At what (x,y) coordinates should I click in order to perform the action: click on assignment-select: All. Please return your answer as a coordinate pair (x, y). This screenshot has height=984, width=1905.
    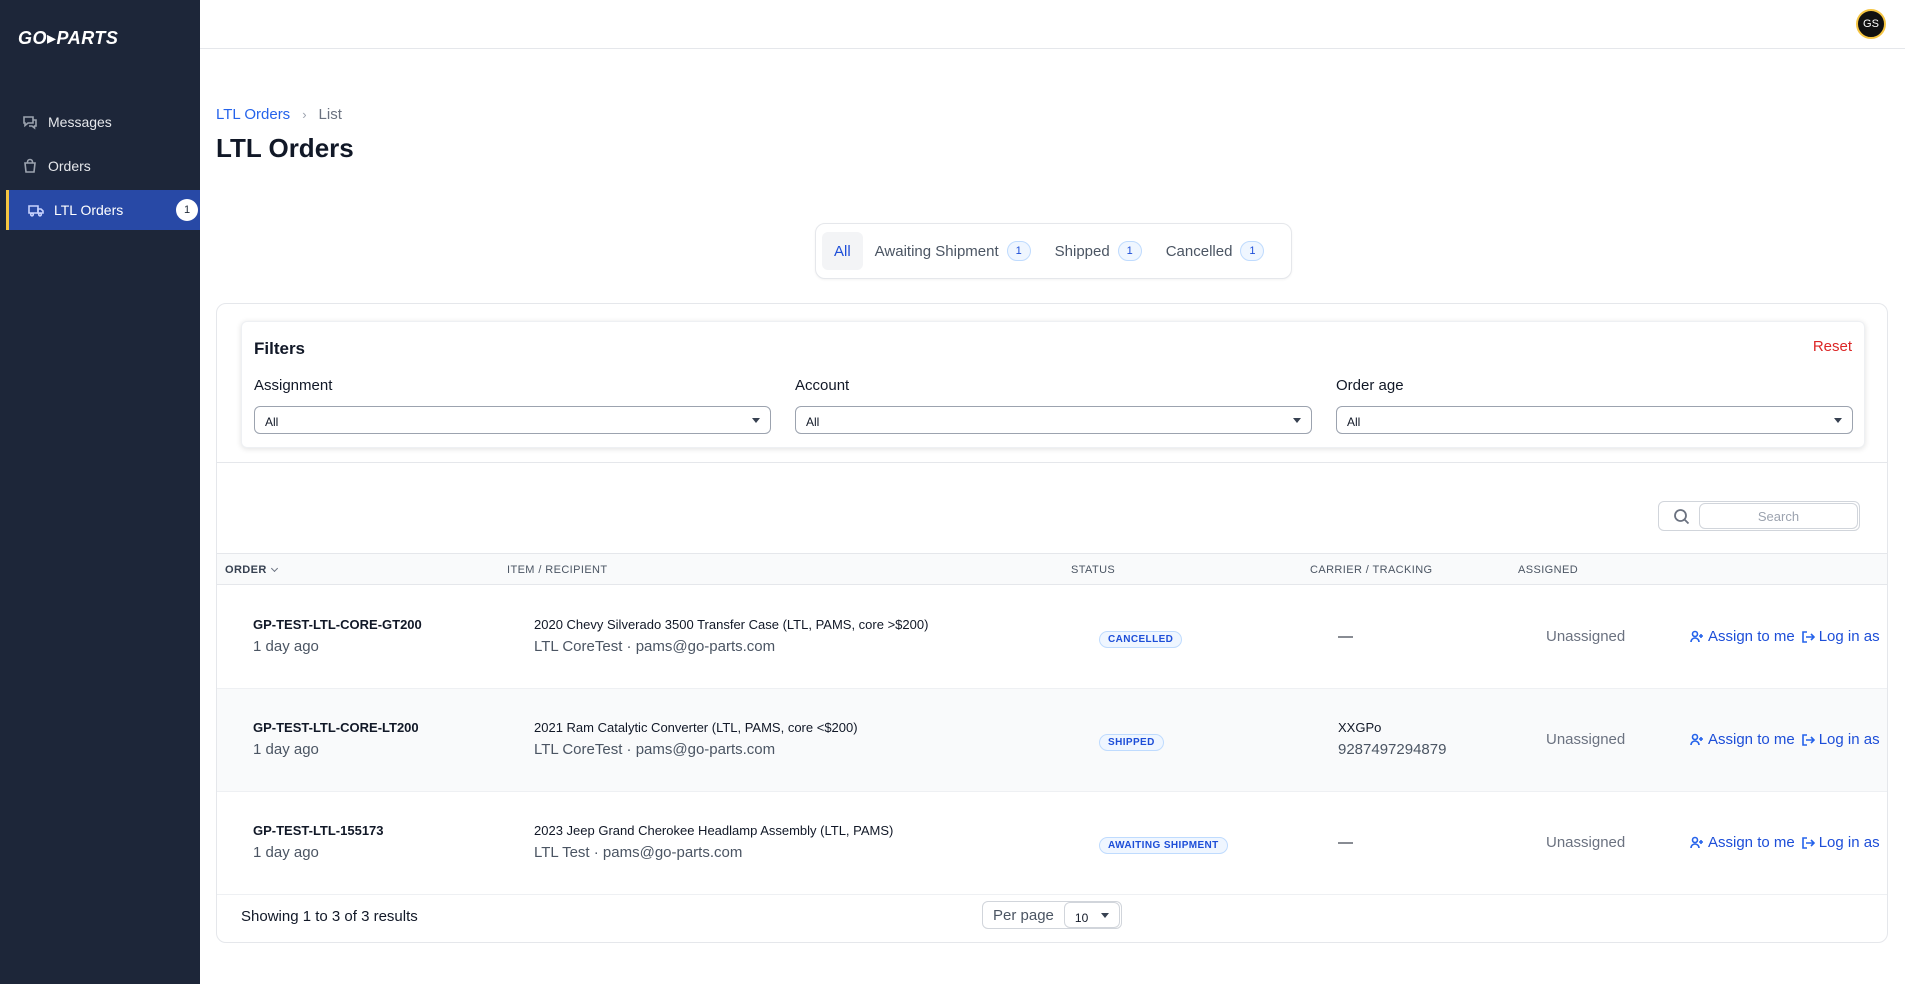
    Looking at the image, I should click on (512, 420).